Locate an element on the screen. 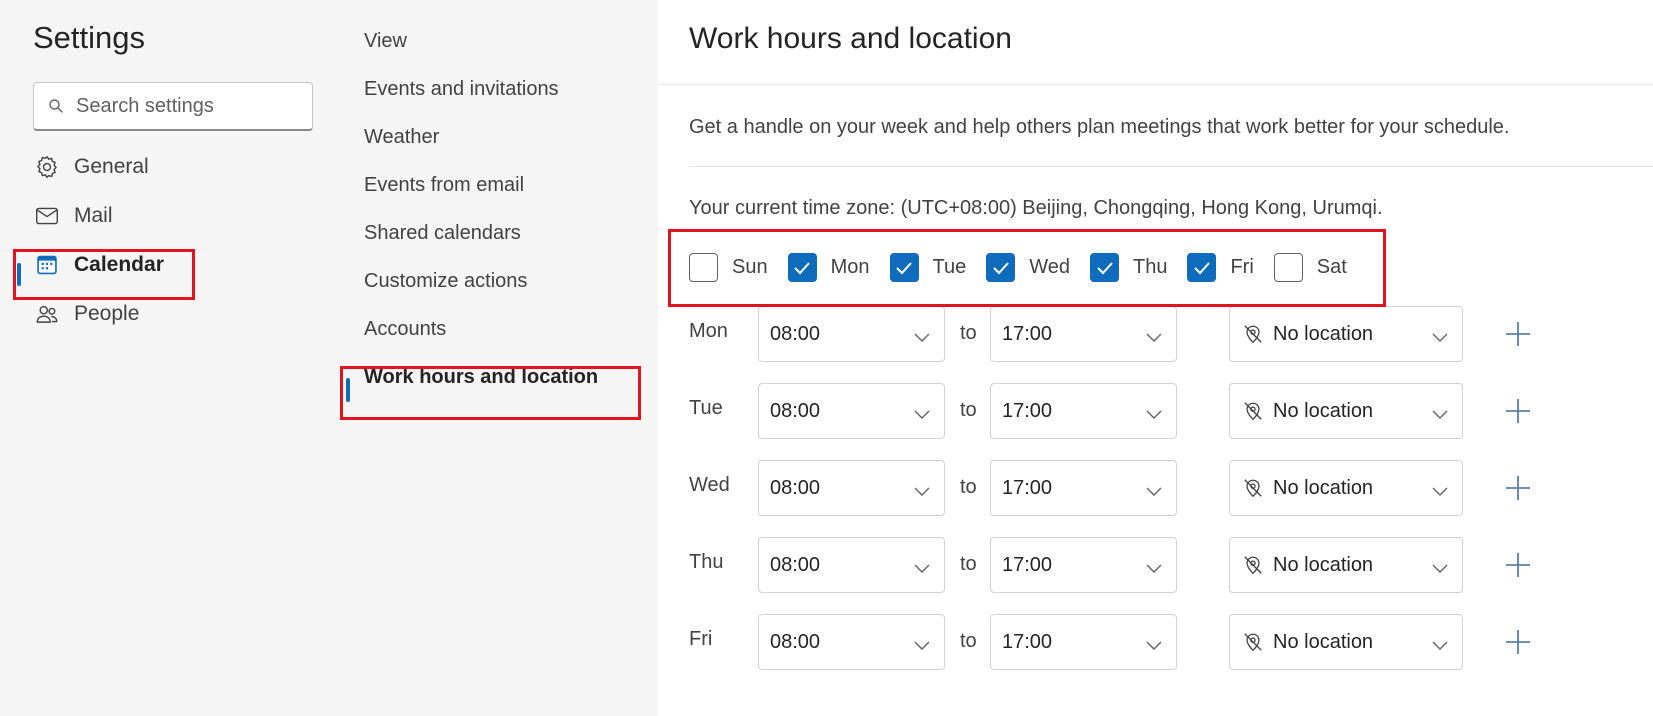 Image resolution: width=1653 pixels, height=716 pixels. nav-item-mail: Mail is located at coordinates (73, 216).